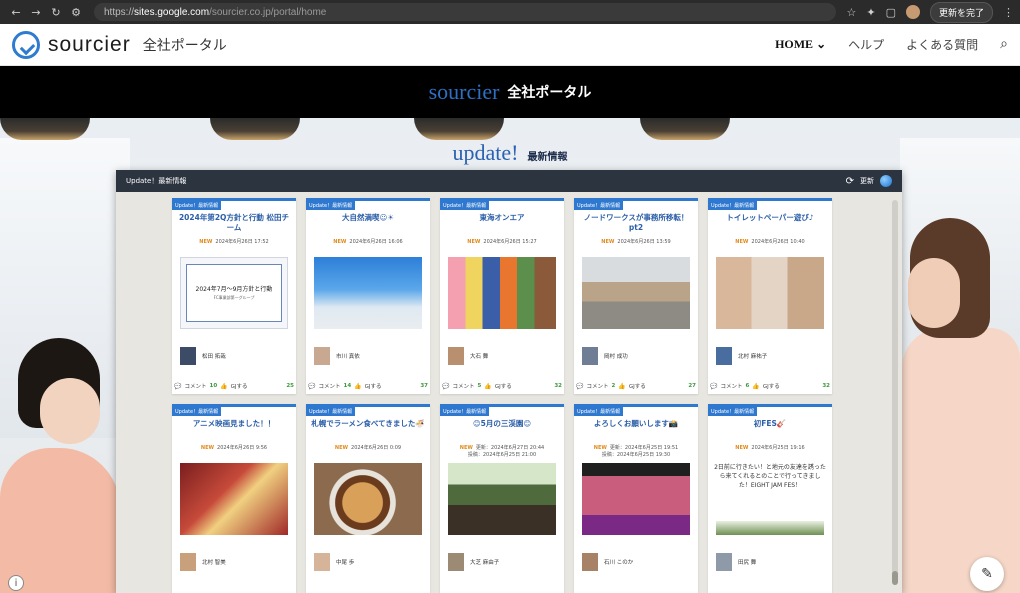 Image resolution: width=1020 pixels, height=593 pixels. I want to click on card-meta: NEW 2024年6月26日 10:40, so click(770, 242).